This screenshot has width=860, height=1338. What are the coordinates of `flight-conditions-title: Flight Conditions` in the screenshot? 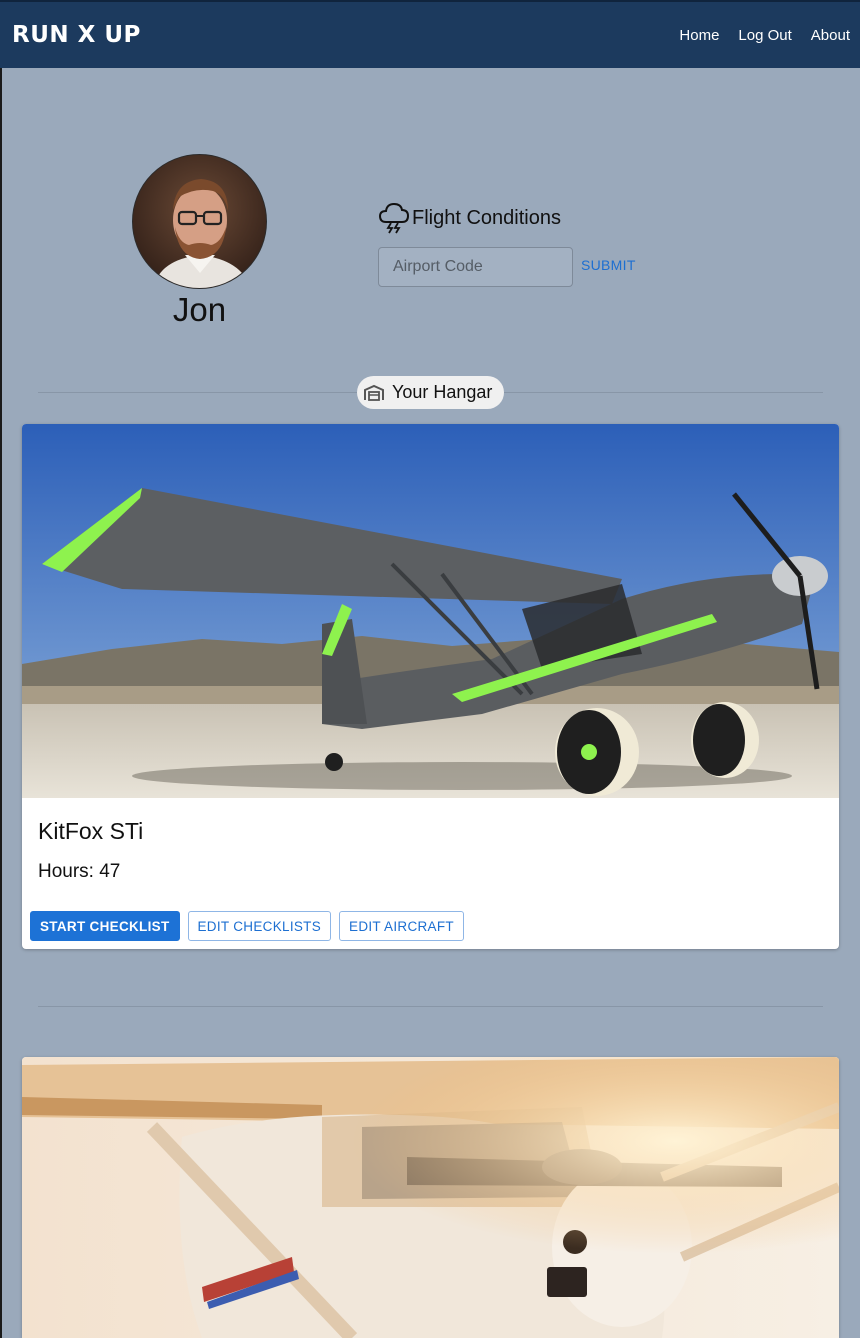 It's located at (486, 217).